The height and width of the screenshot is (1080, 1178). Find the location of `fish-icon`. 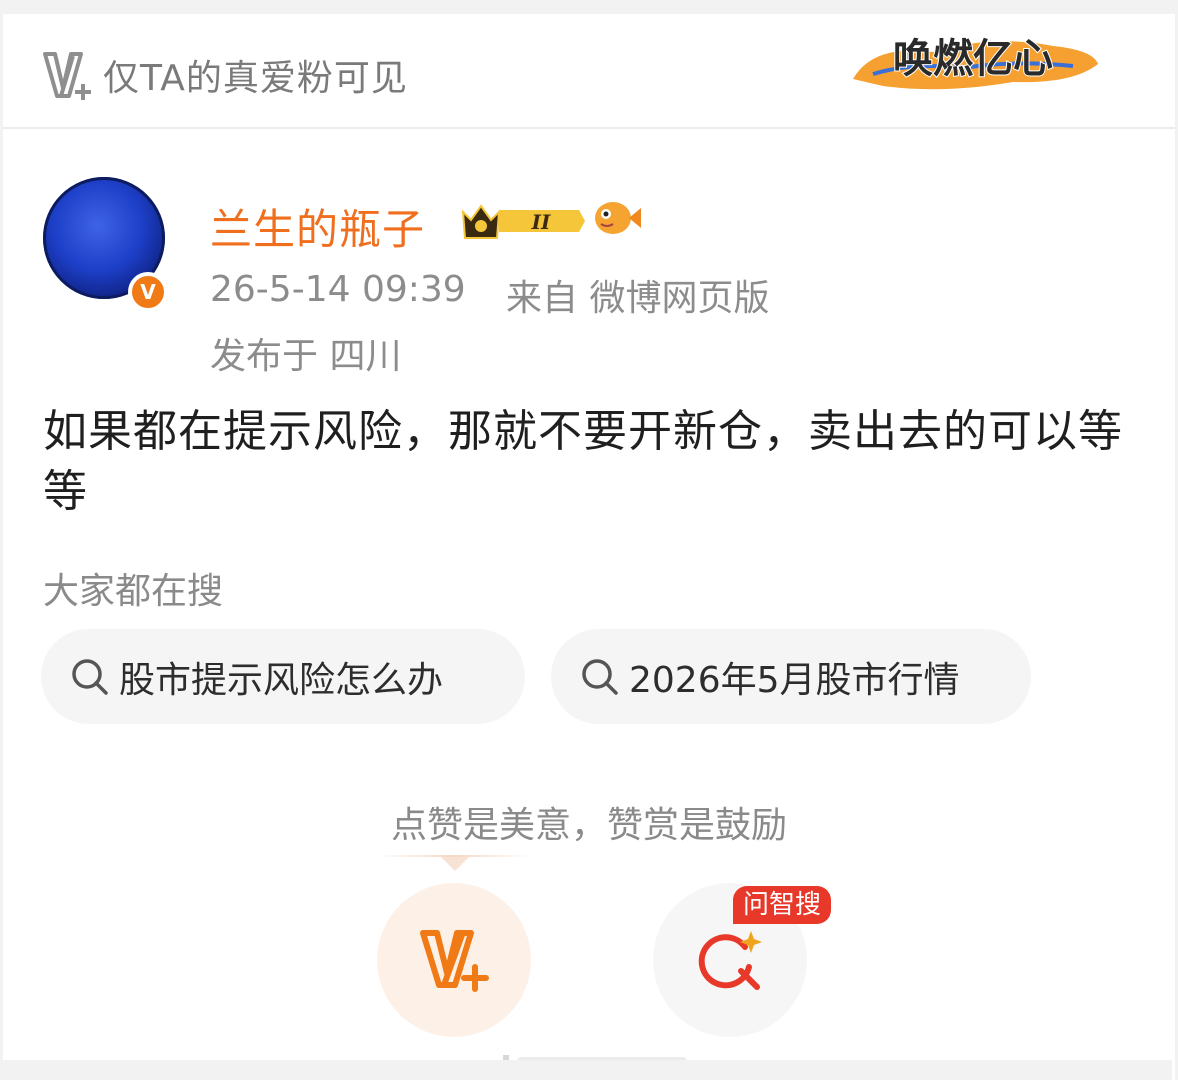

fish-icon is located at coordinates (617, 218).